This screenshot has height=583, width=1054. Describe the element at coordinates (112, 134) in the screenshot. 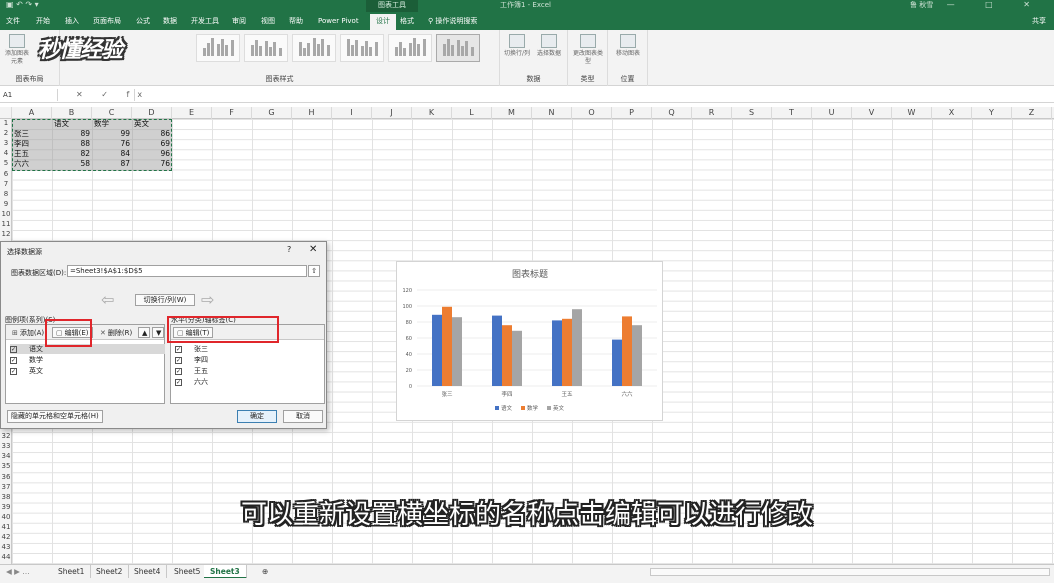

I see `sheet-cell: 99` at that location.